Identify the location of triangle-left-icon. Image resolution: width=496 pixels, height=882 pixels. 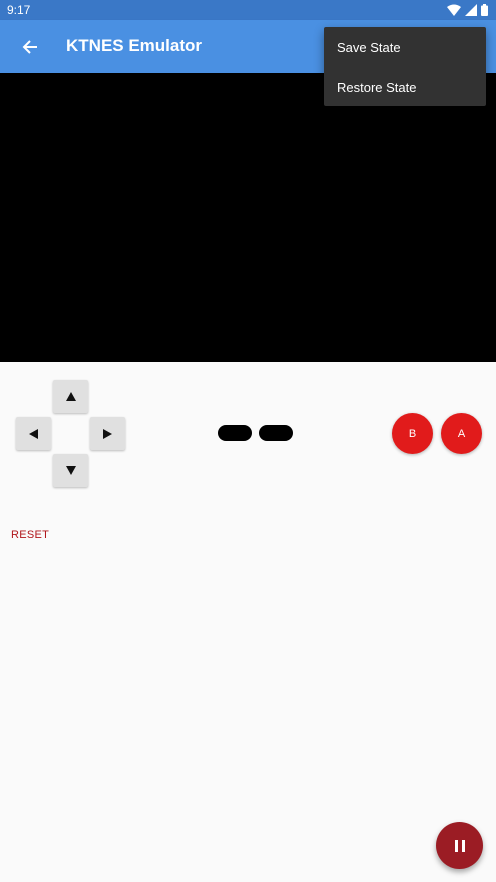
(33, 433).